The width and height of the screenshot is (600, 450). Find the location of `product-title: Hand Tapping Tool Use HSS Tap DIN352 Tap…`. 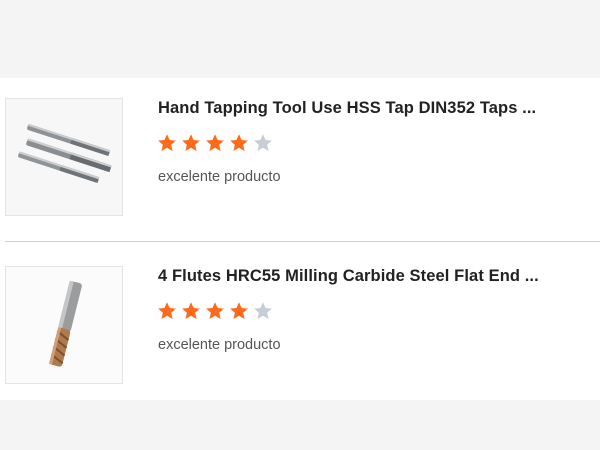

product-title: Hand Tapping Tool Use HSS Tap DIN352 Tap… is located at coordinates (368, 108).